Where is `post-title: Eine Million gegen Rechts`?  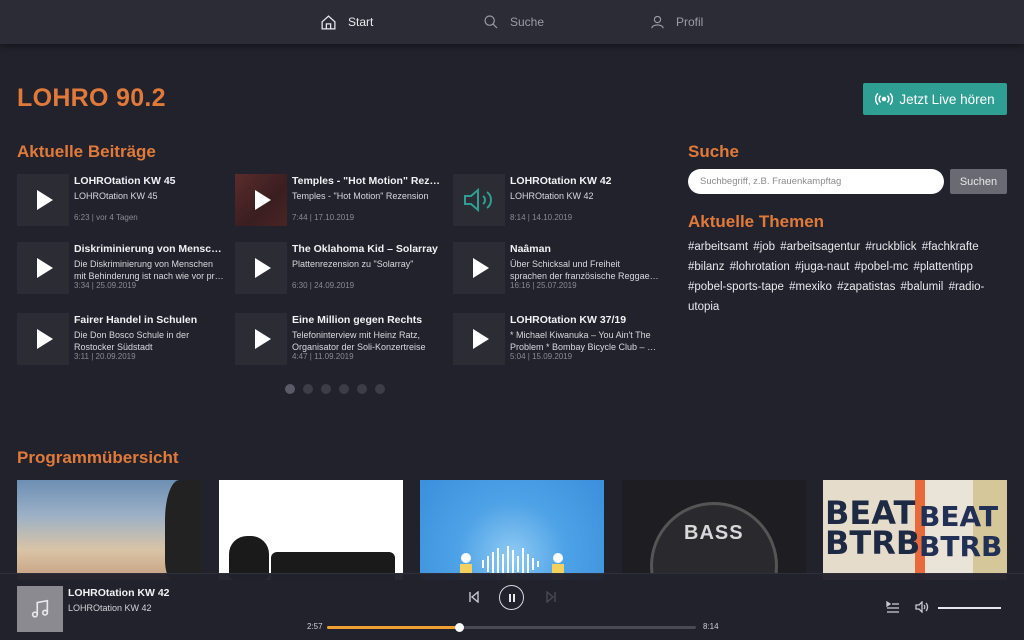
post-title: Eine Million gegen Rechts is located at coordinates (367, 320).